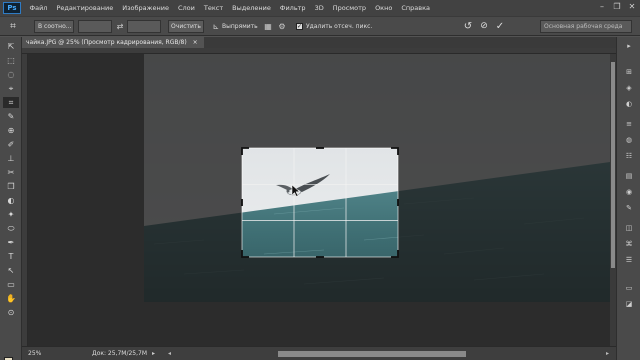 The image size is (640, 360). Describe the element at coordinates (629, 124) in the screenshot. I see `properties-panel-icon: ≡` at that location.